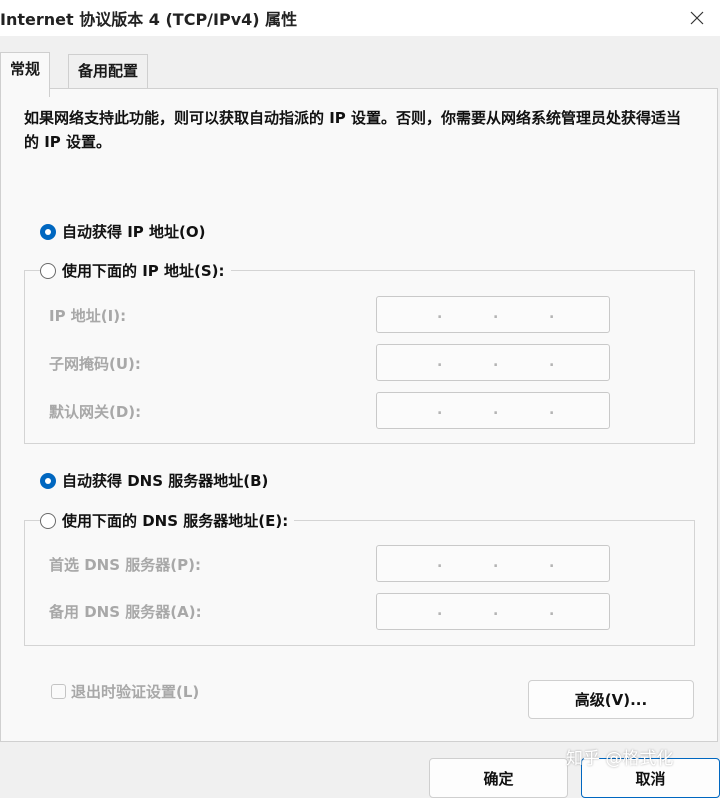 This screenshot has height=798, width=720. I want to click on subnet-mask-label: 子网掩码(U):, so click(95, 364).